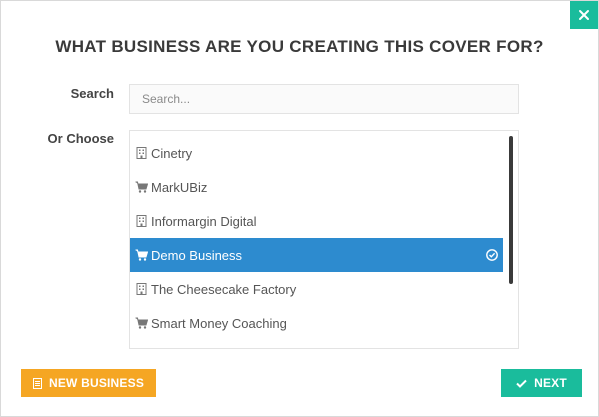  I want to click on check-circle-icon, so click(492, 255).